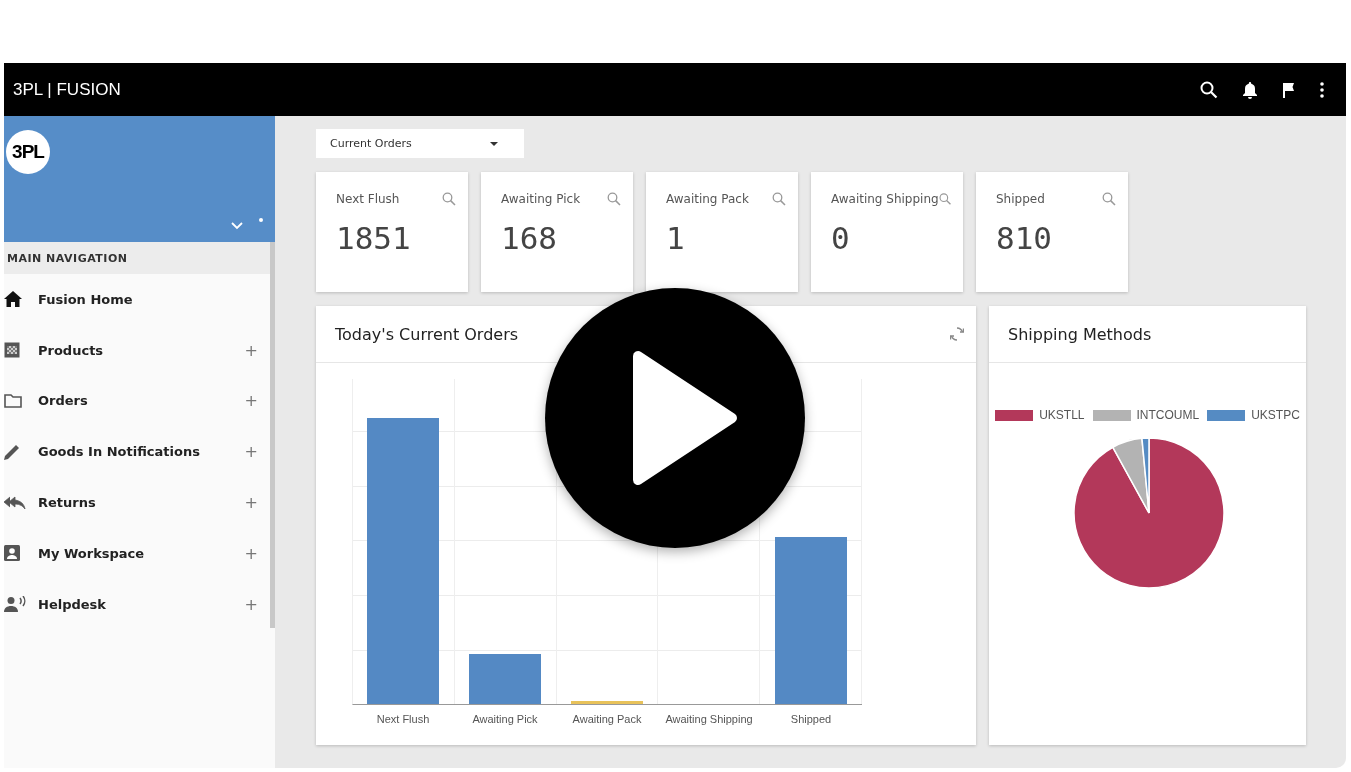  What do you see at coordinates (1275, 415) in the screenshot?
I see `legend-label: UKSTPC` at bounding box center [1275, 415].